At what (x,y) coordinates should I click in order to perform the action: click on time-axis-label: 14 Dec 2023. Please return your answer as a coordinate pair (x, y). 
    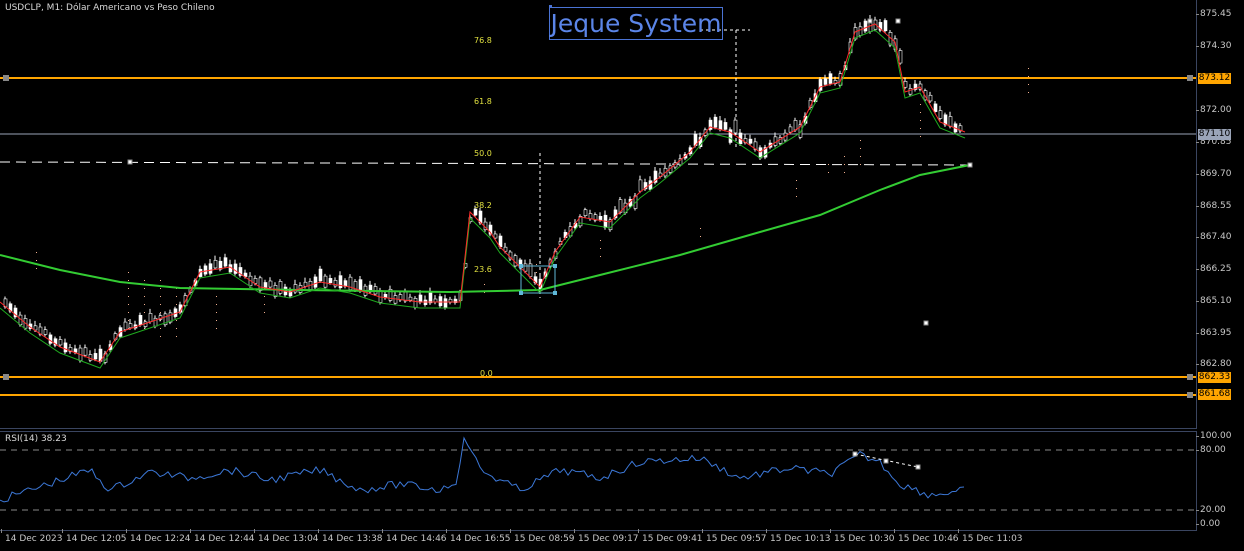
    Looking at the image, I should click on (32, 536).